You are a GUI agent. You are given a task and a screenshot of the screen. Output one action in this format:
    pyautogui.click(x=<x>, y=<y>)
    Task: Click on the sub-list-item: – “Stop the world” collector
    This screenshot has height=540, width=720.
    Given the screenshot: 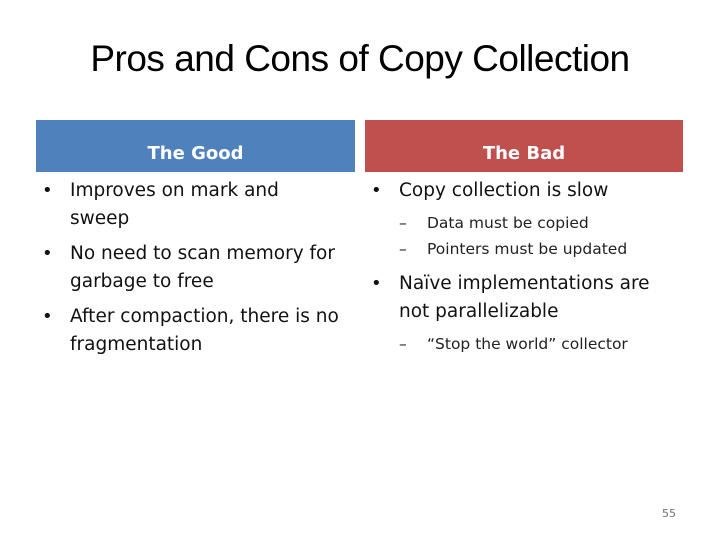 What is the action you would take?
    pyautogui.click(x=519, y=344)
    